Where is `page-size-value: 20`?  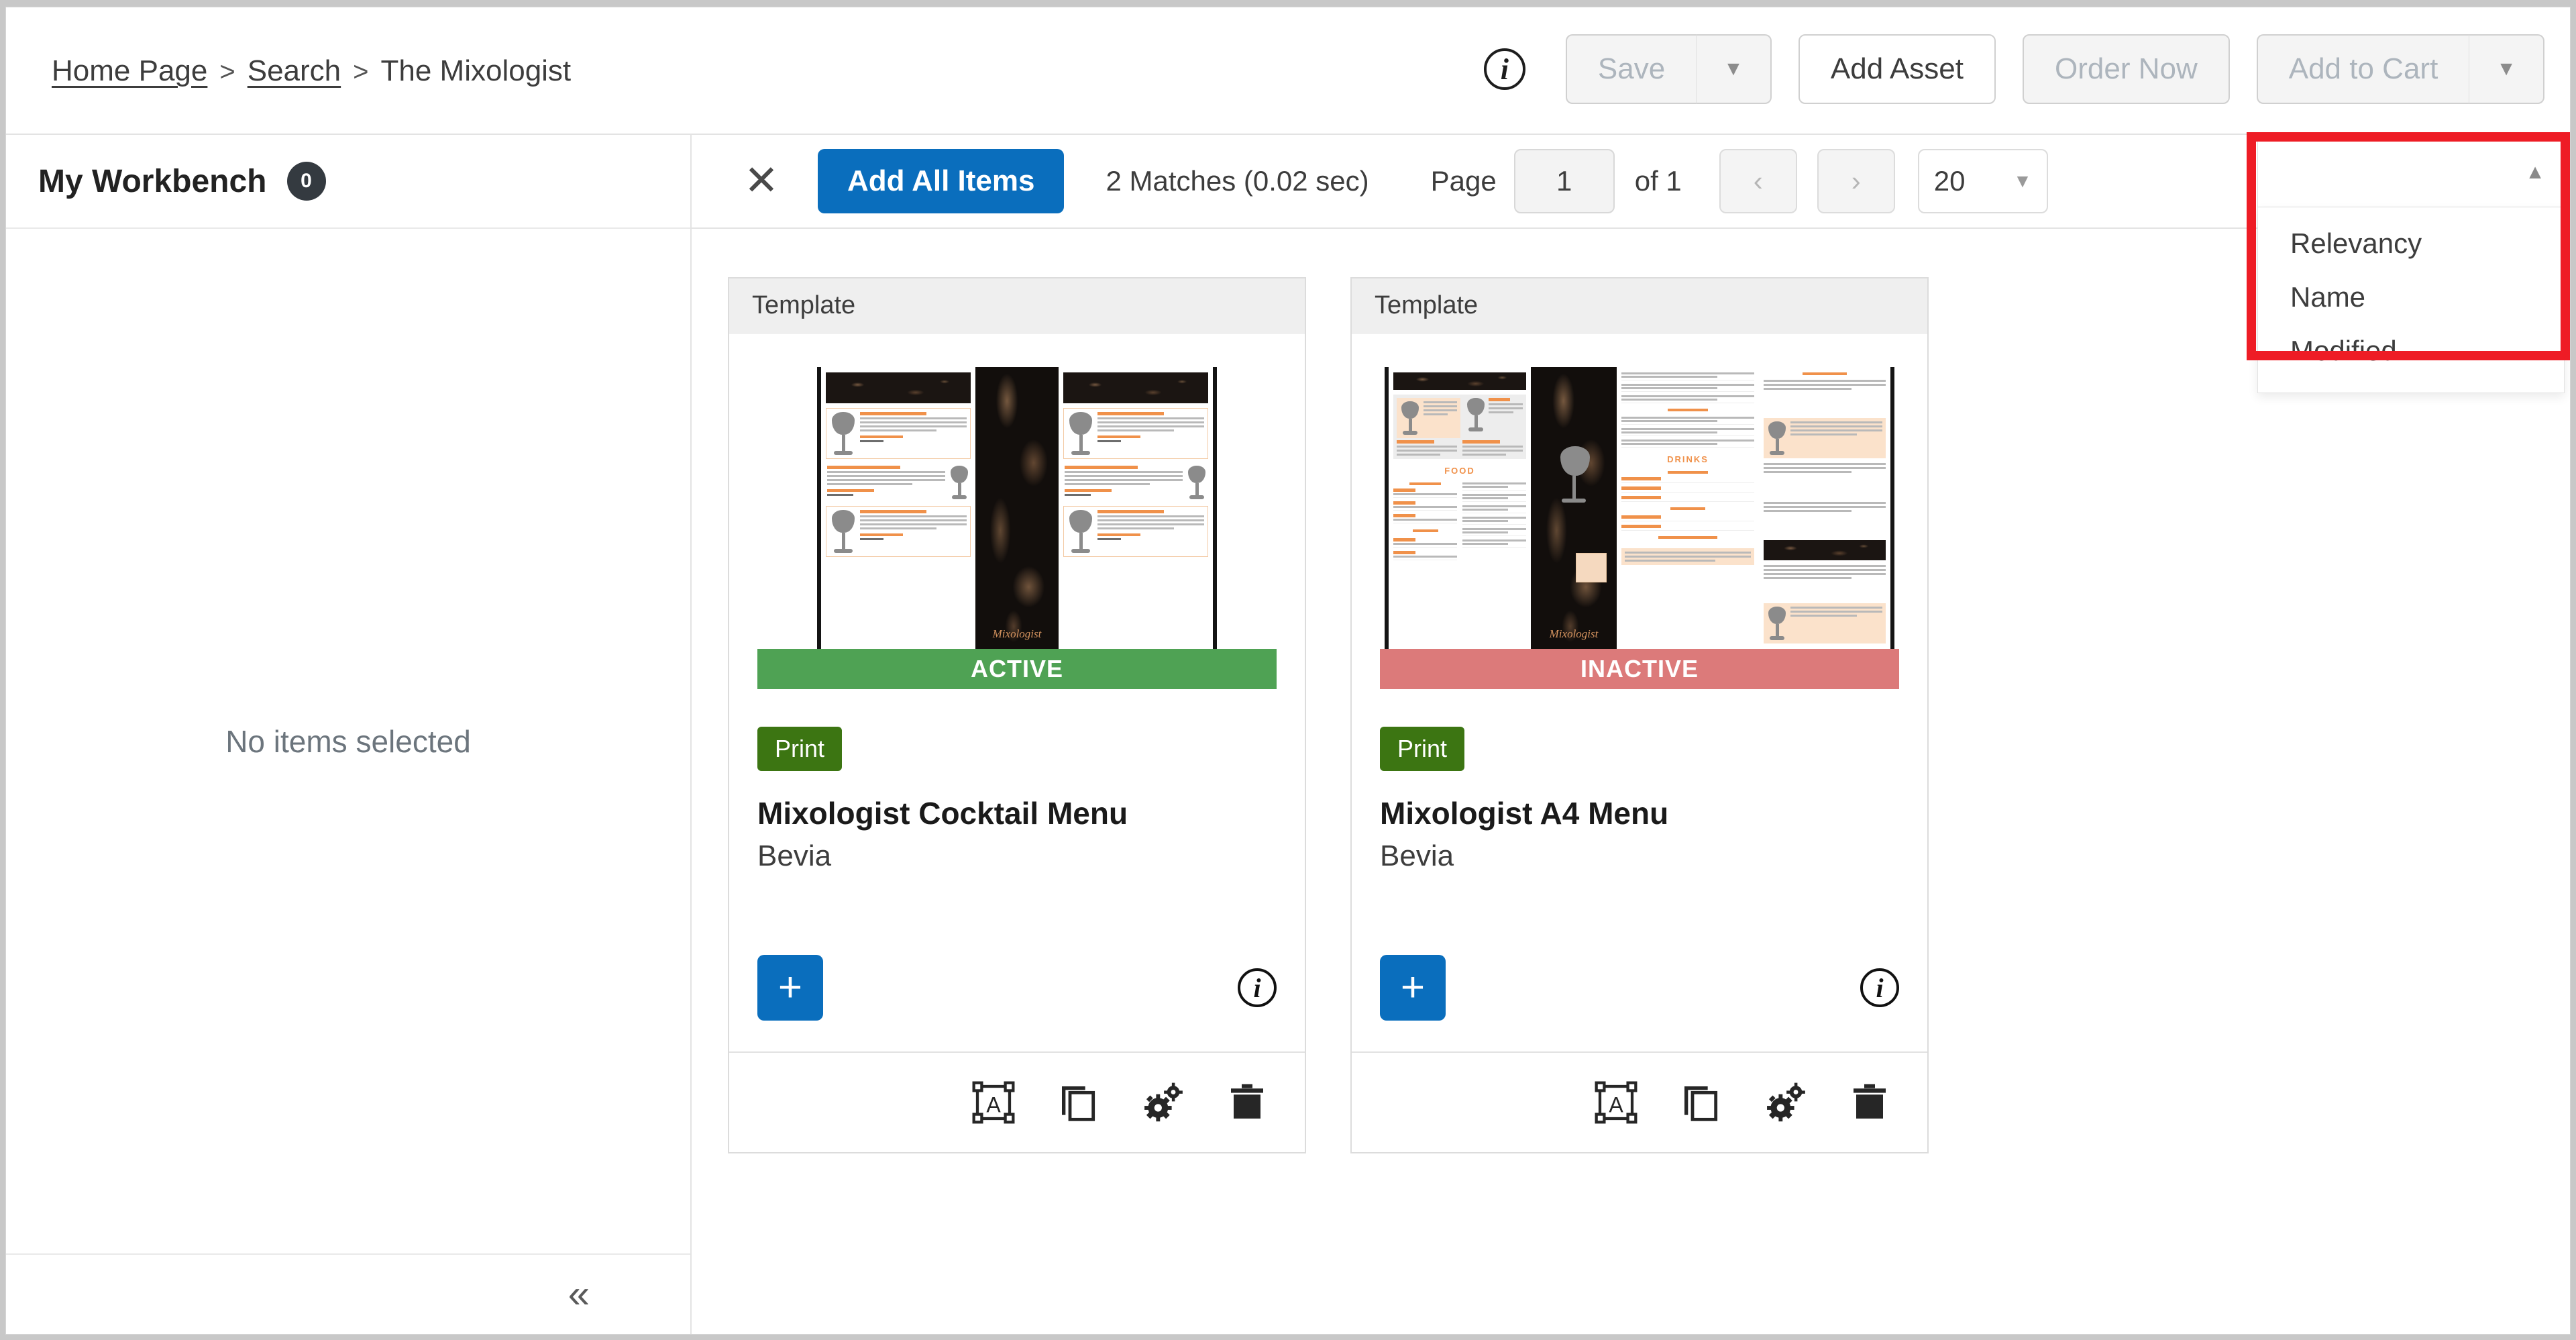
page-size-value: 20 is located at coordinates (1949, 181).